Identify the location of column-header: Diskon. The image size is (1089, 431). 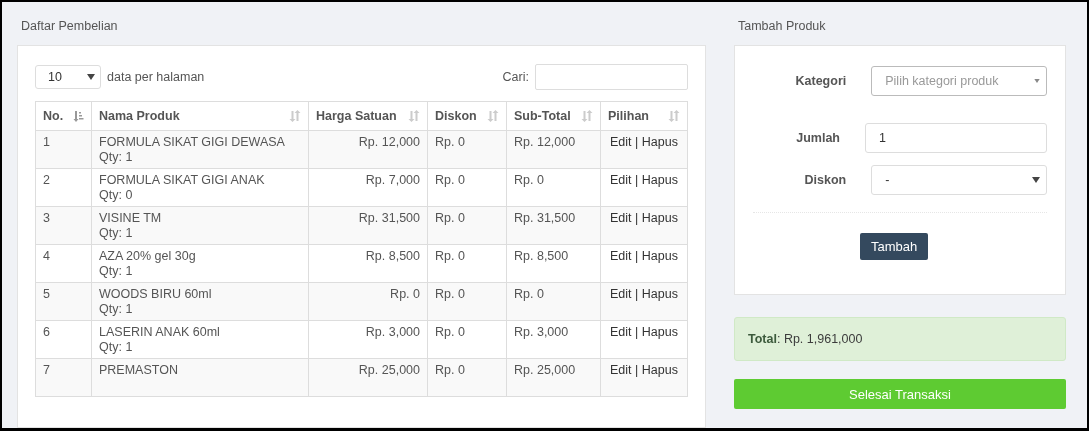
(467, 116).